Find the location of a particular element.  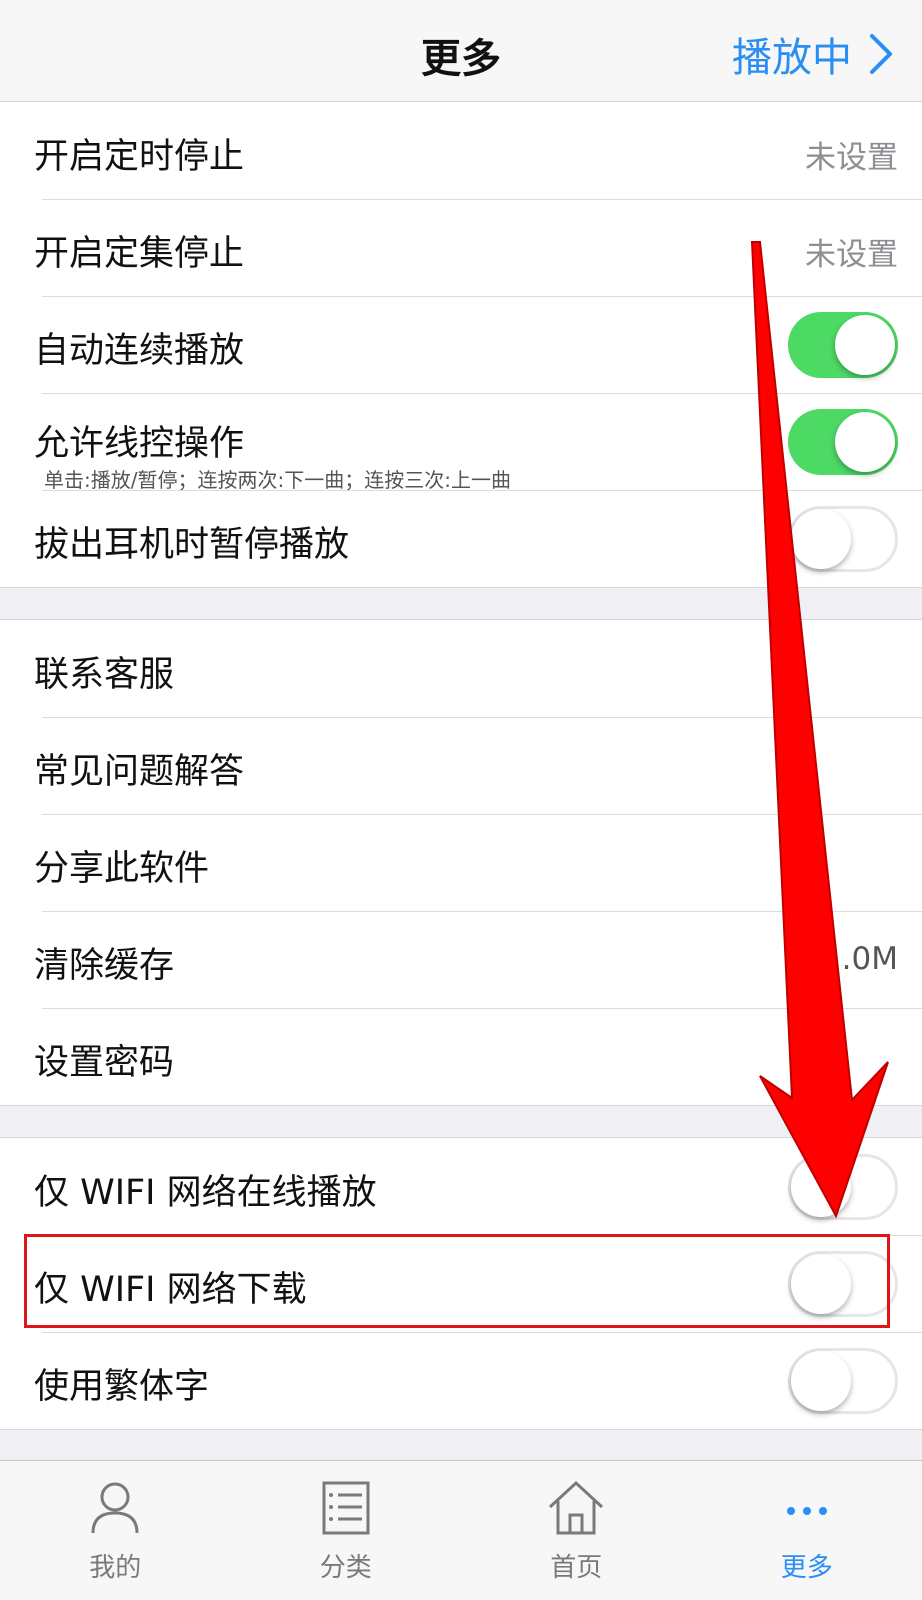

tab-category: 分类 is located at coordinates (346, 1530).